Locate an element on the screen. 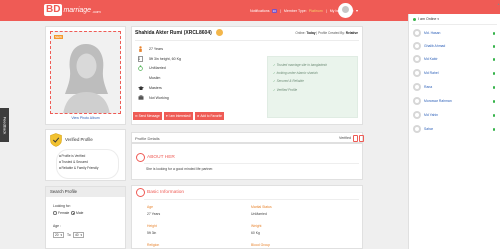  add-to-favorite-button: ★ Add to Favorite is located at coordinates (209, 116).